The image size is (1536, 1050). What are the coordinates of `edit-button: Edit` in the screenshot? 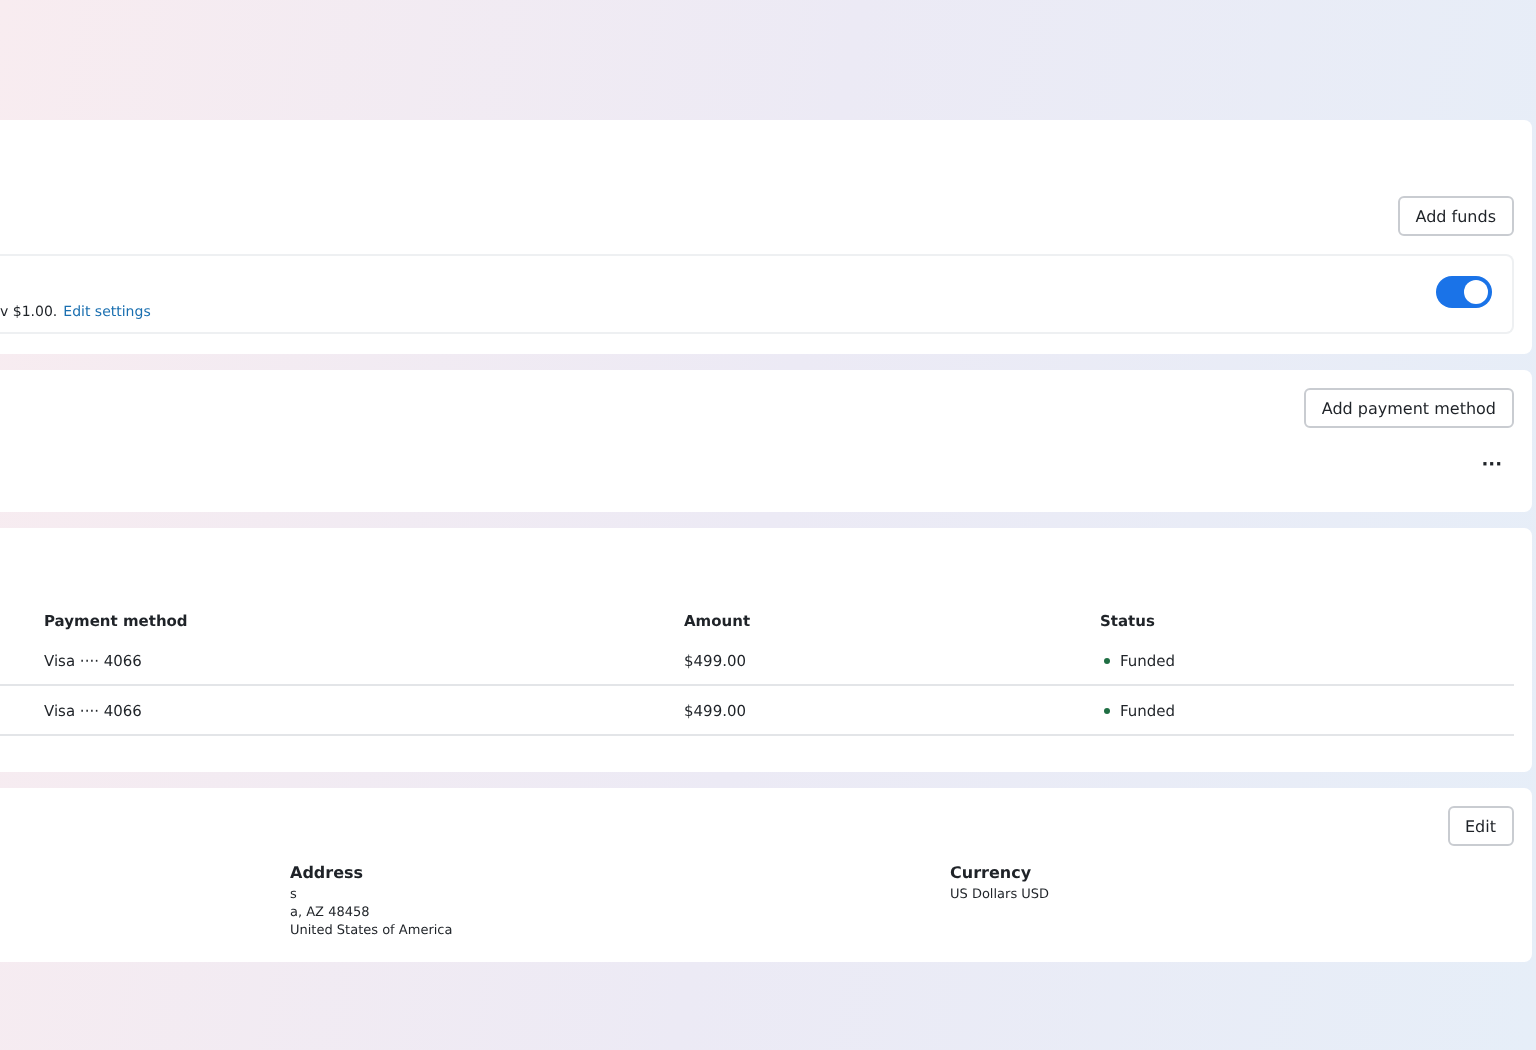 It's located at (1480, 826).